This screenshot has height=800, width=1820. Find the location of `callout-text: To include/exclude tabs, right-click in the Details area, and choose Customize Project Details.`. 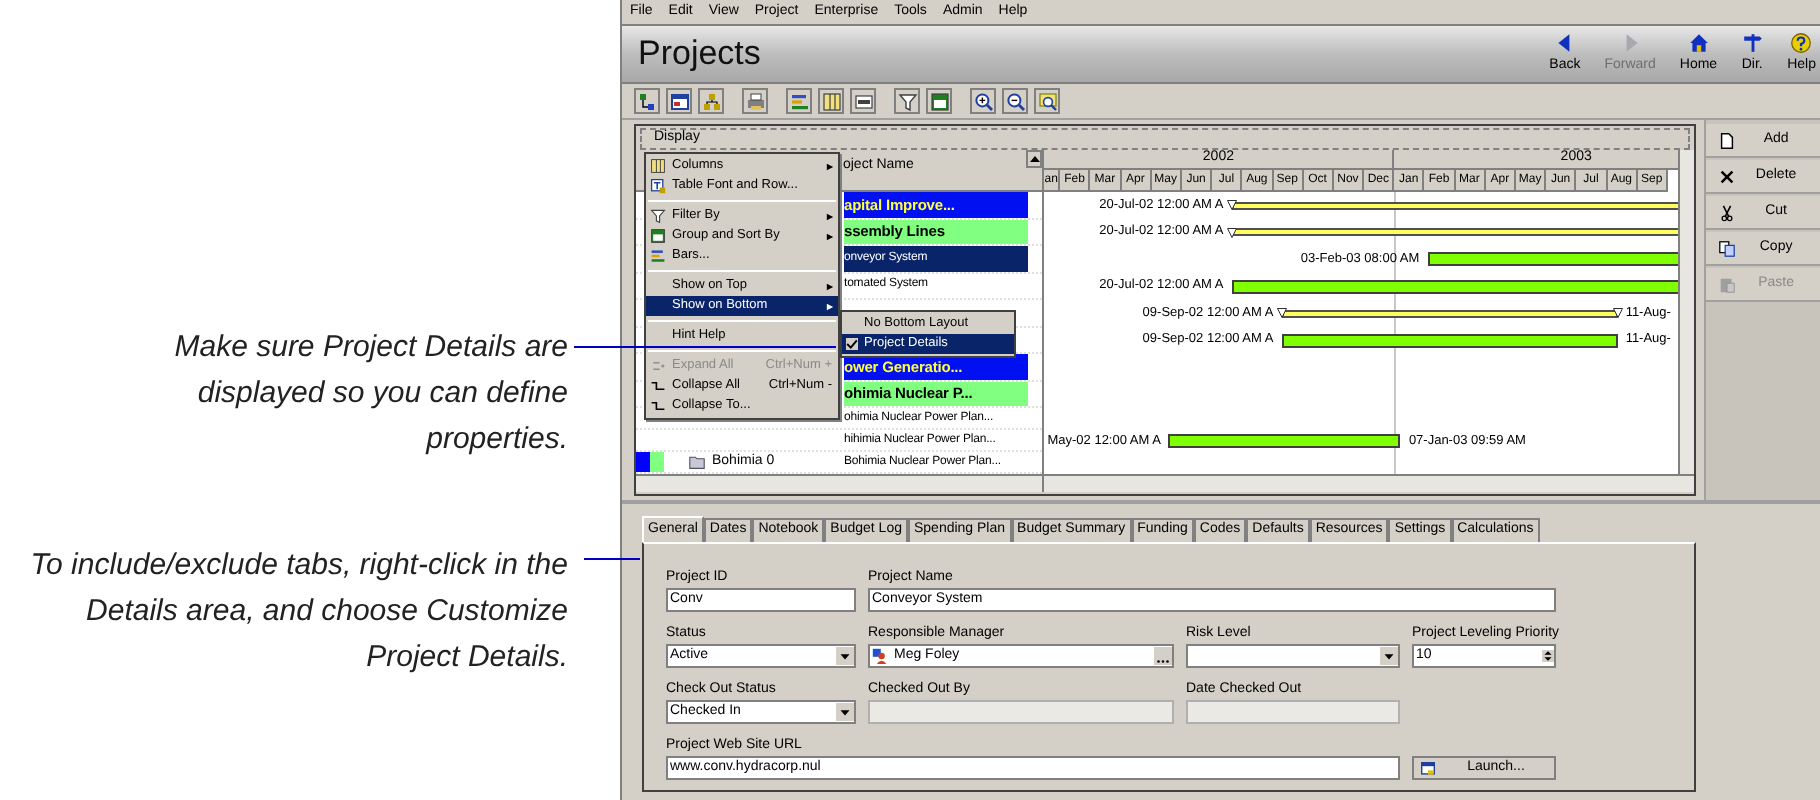

callout-text: To include/exclude tabs, right-click in the Details area, and choose Customize Project Details. is located at coordinates (298, 612).